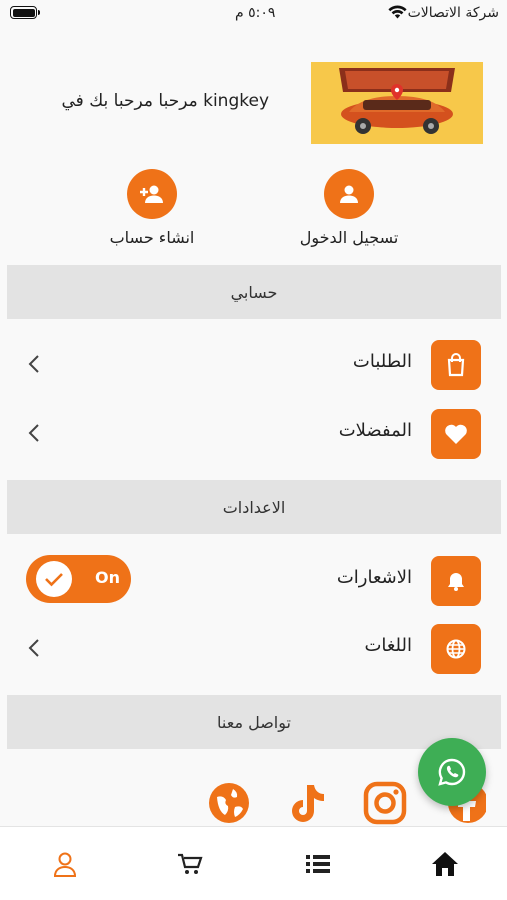 The image size is (507, 900). I want to click on register-label: انشاء حساب, so click(152, 237).